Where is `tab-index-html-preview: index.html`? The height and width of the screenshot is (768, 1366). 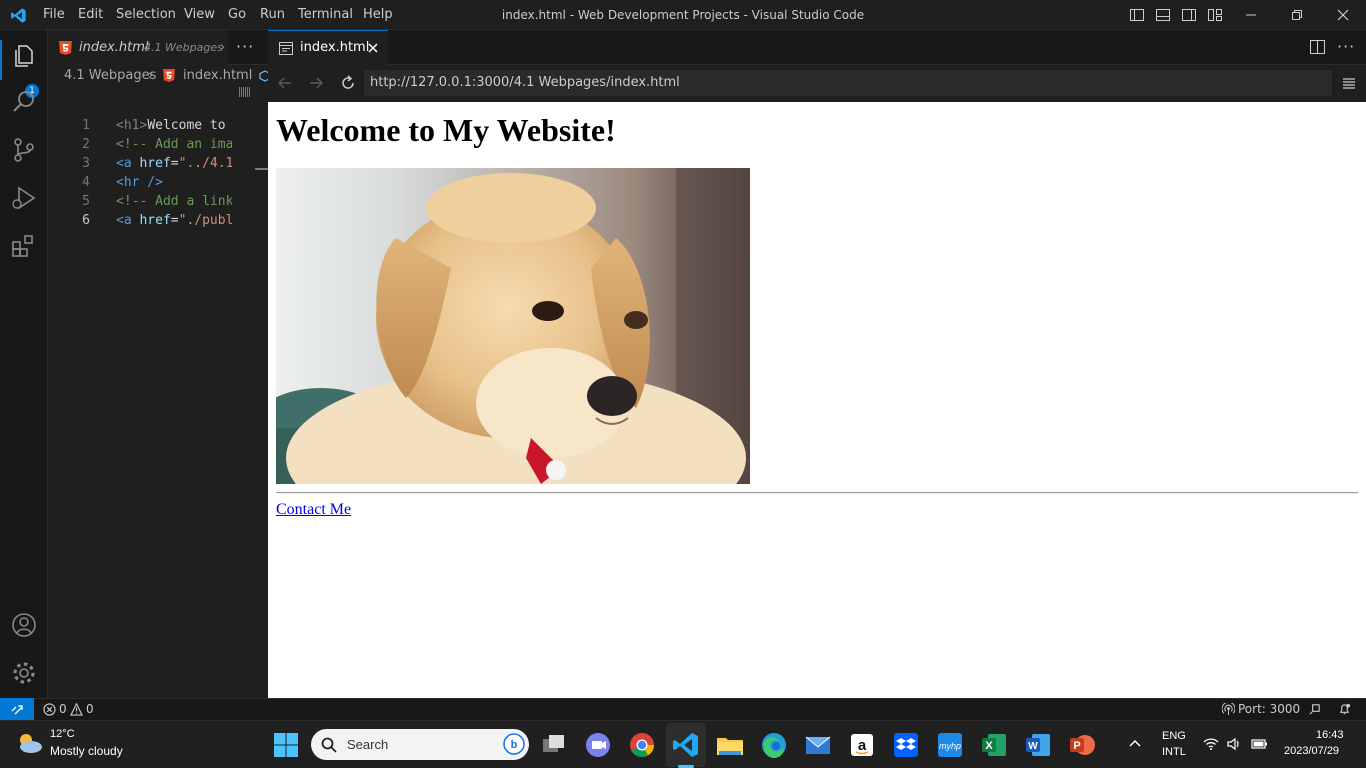
tab-index-html-preview: index.html is located at coordinates (328, 47).